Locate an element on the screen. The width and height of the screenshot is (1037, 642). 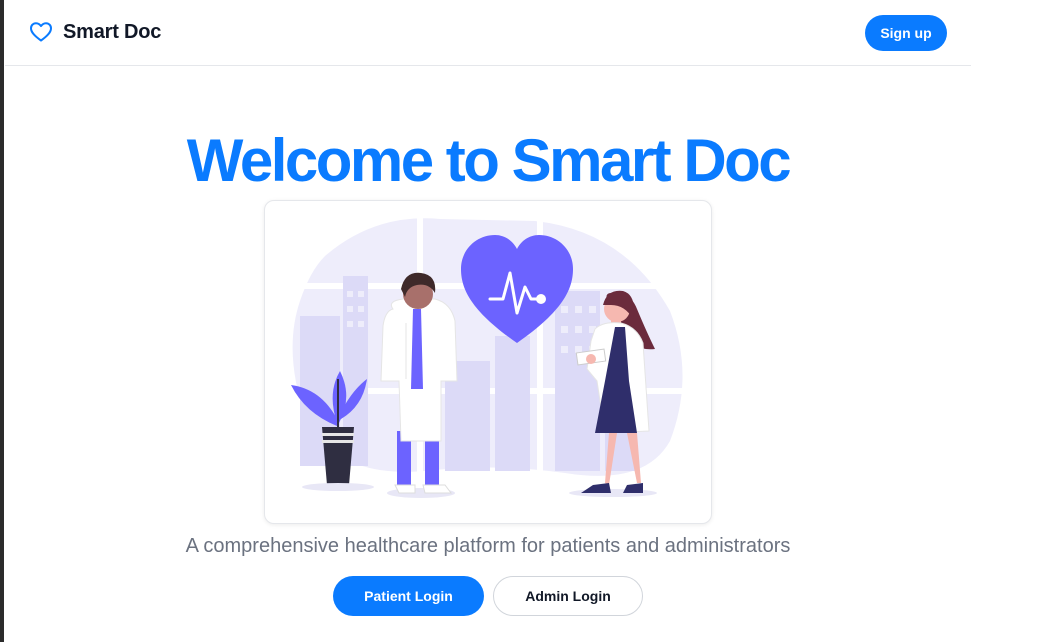
top-navbar: Smart Doc Sign up is located at coordinates (488, 33).